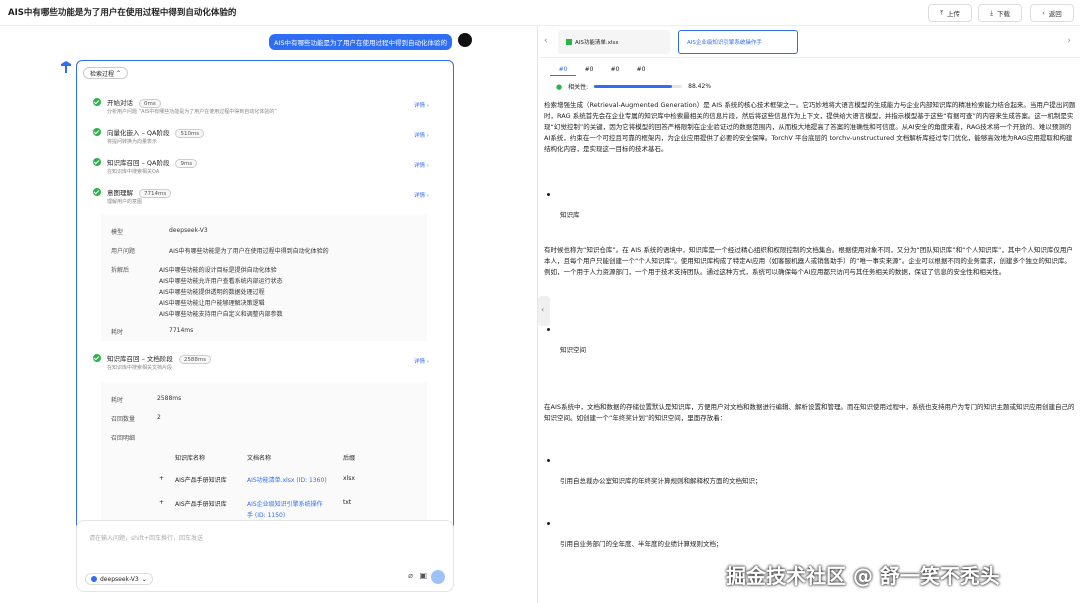 This screenshot has width=1080, height=603. I want to click on download-button: ⤓ 下载, so click(1000, 13).